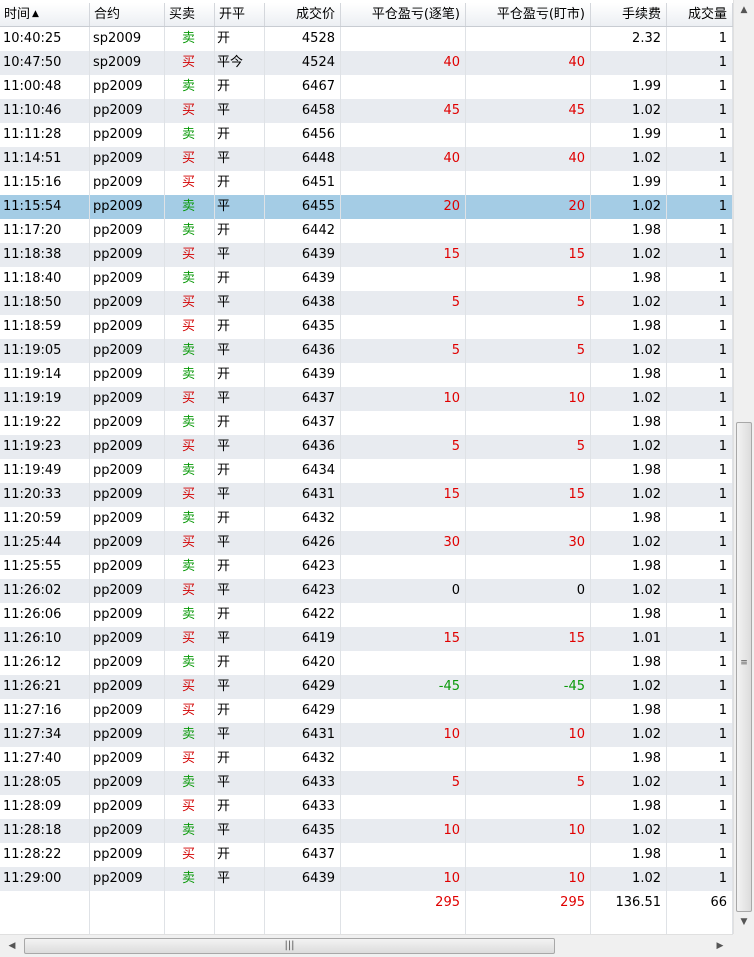  What do you see at coordinates (366, 231) in the screenshot?
I see `table-row: 11:17:20 pp2009 卖开 6442 1.98 1` at bounding box center [366, 231].